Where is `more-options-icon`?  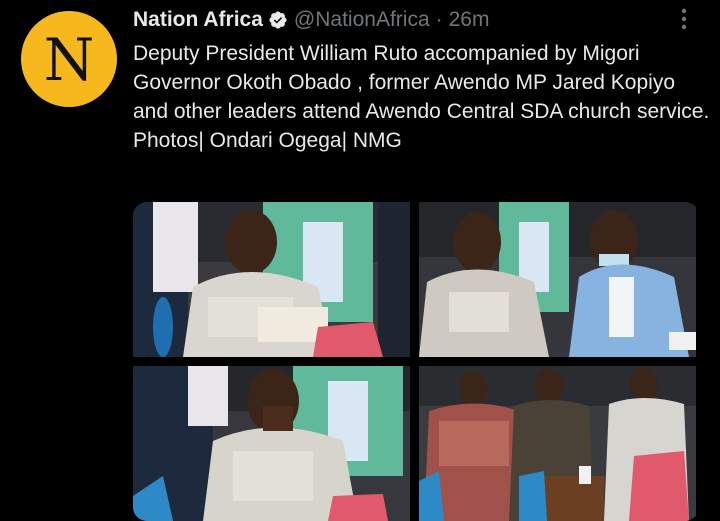
more-options-icon is located at coordinates (684, 20).